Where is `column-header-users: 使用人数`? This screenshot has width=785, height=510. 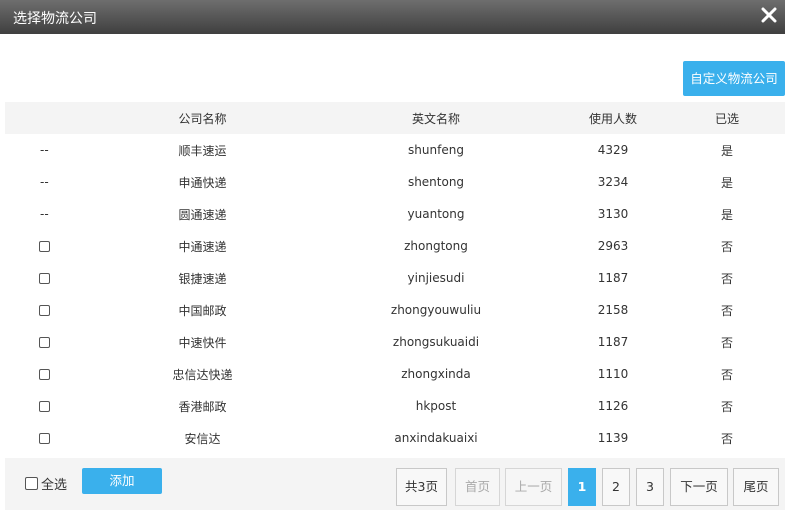 column-header-users: 使用人数 is located at coordinates (613, 118).